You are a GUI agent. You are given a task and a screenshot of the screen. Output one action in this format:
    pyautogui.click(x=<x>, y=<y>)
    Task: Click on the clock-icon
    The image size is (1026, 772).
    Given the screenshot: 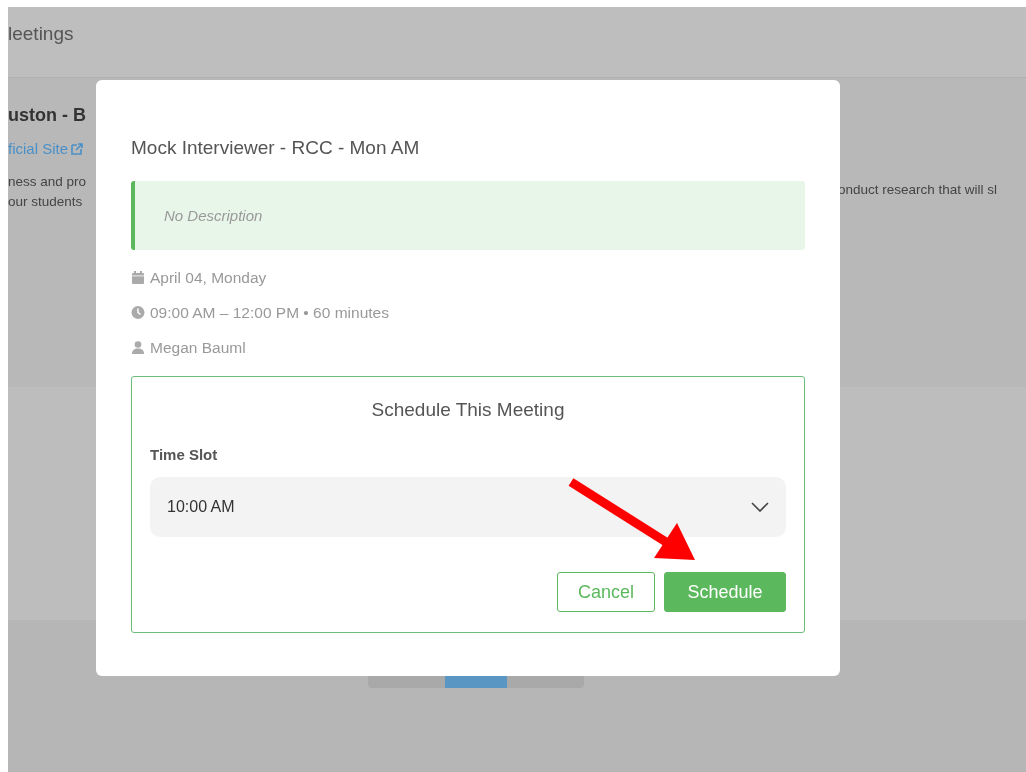 What is the action you would take?
    pyautogui.click(x=138, y=312)
    